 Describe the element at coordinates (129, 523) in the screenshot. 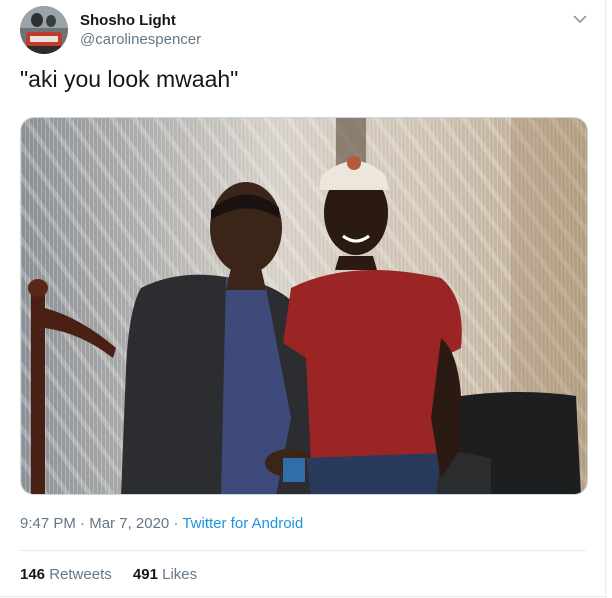

I see `tweet-date: Mar 7, 2020` at that location.